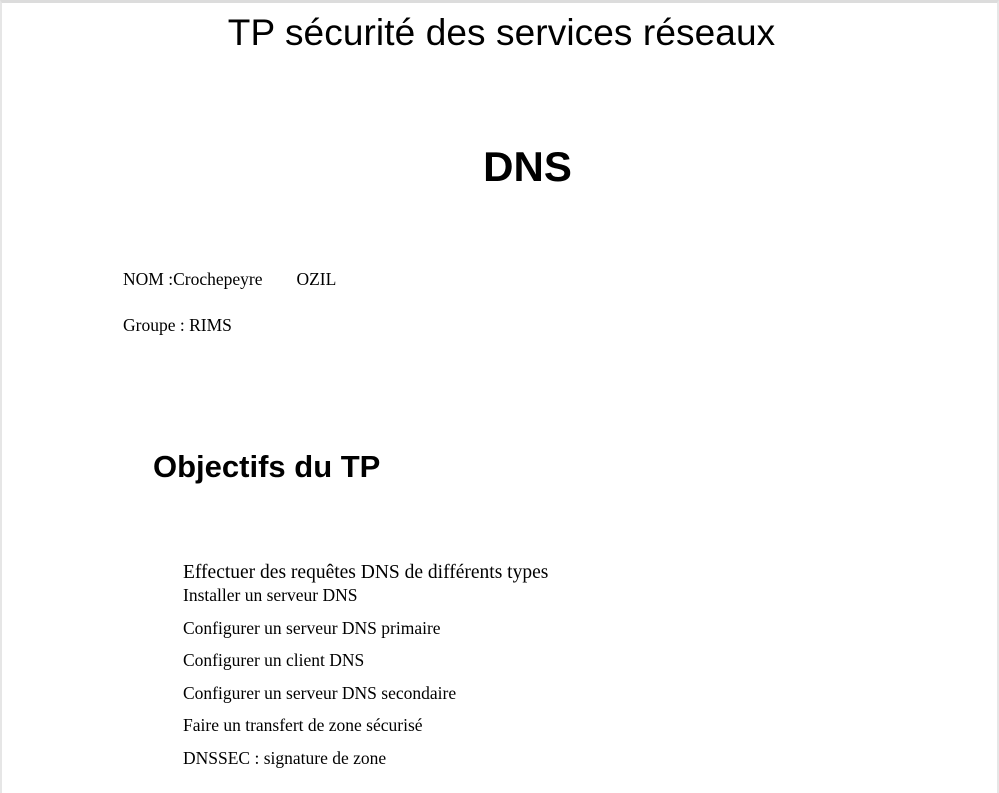 Image resolution: width=999 pixels, height=793 pixels. I want to click on author-names: NOM :Crochepeyre OZIL, so click(229, 279).